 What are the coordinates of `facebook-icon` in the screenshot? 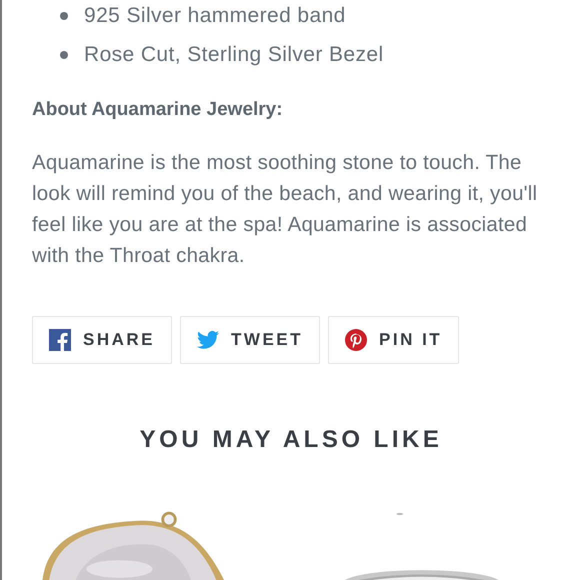 It's located at (60, 340).